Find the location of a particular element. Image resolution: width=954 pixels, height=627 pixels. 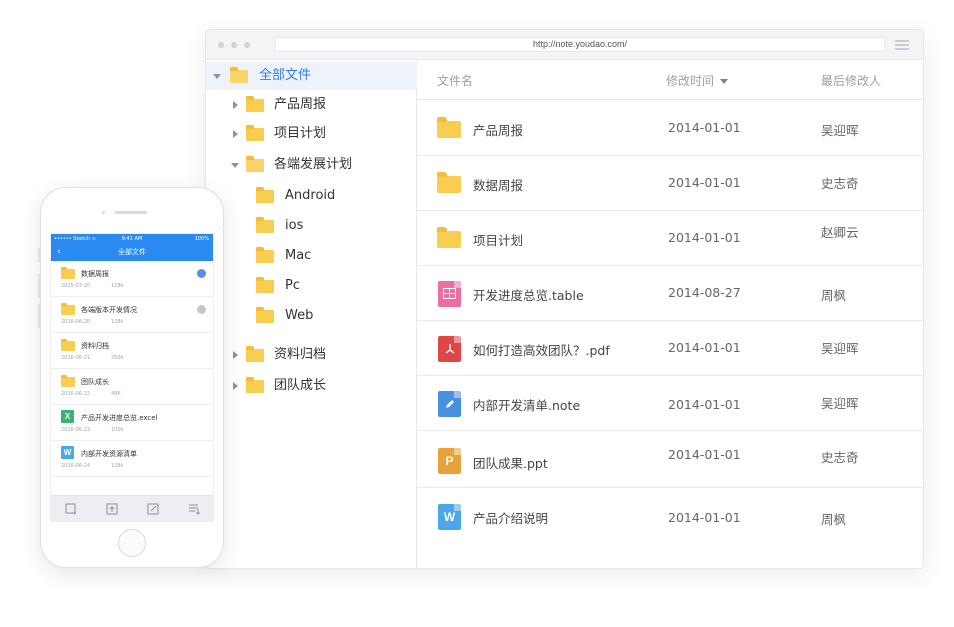

file-name: 团队成果.ppt is located at coordinates (510, 462).